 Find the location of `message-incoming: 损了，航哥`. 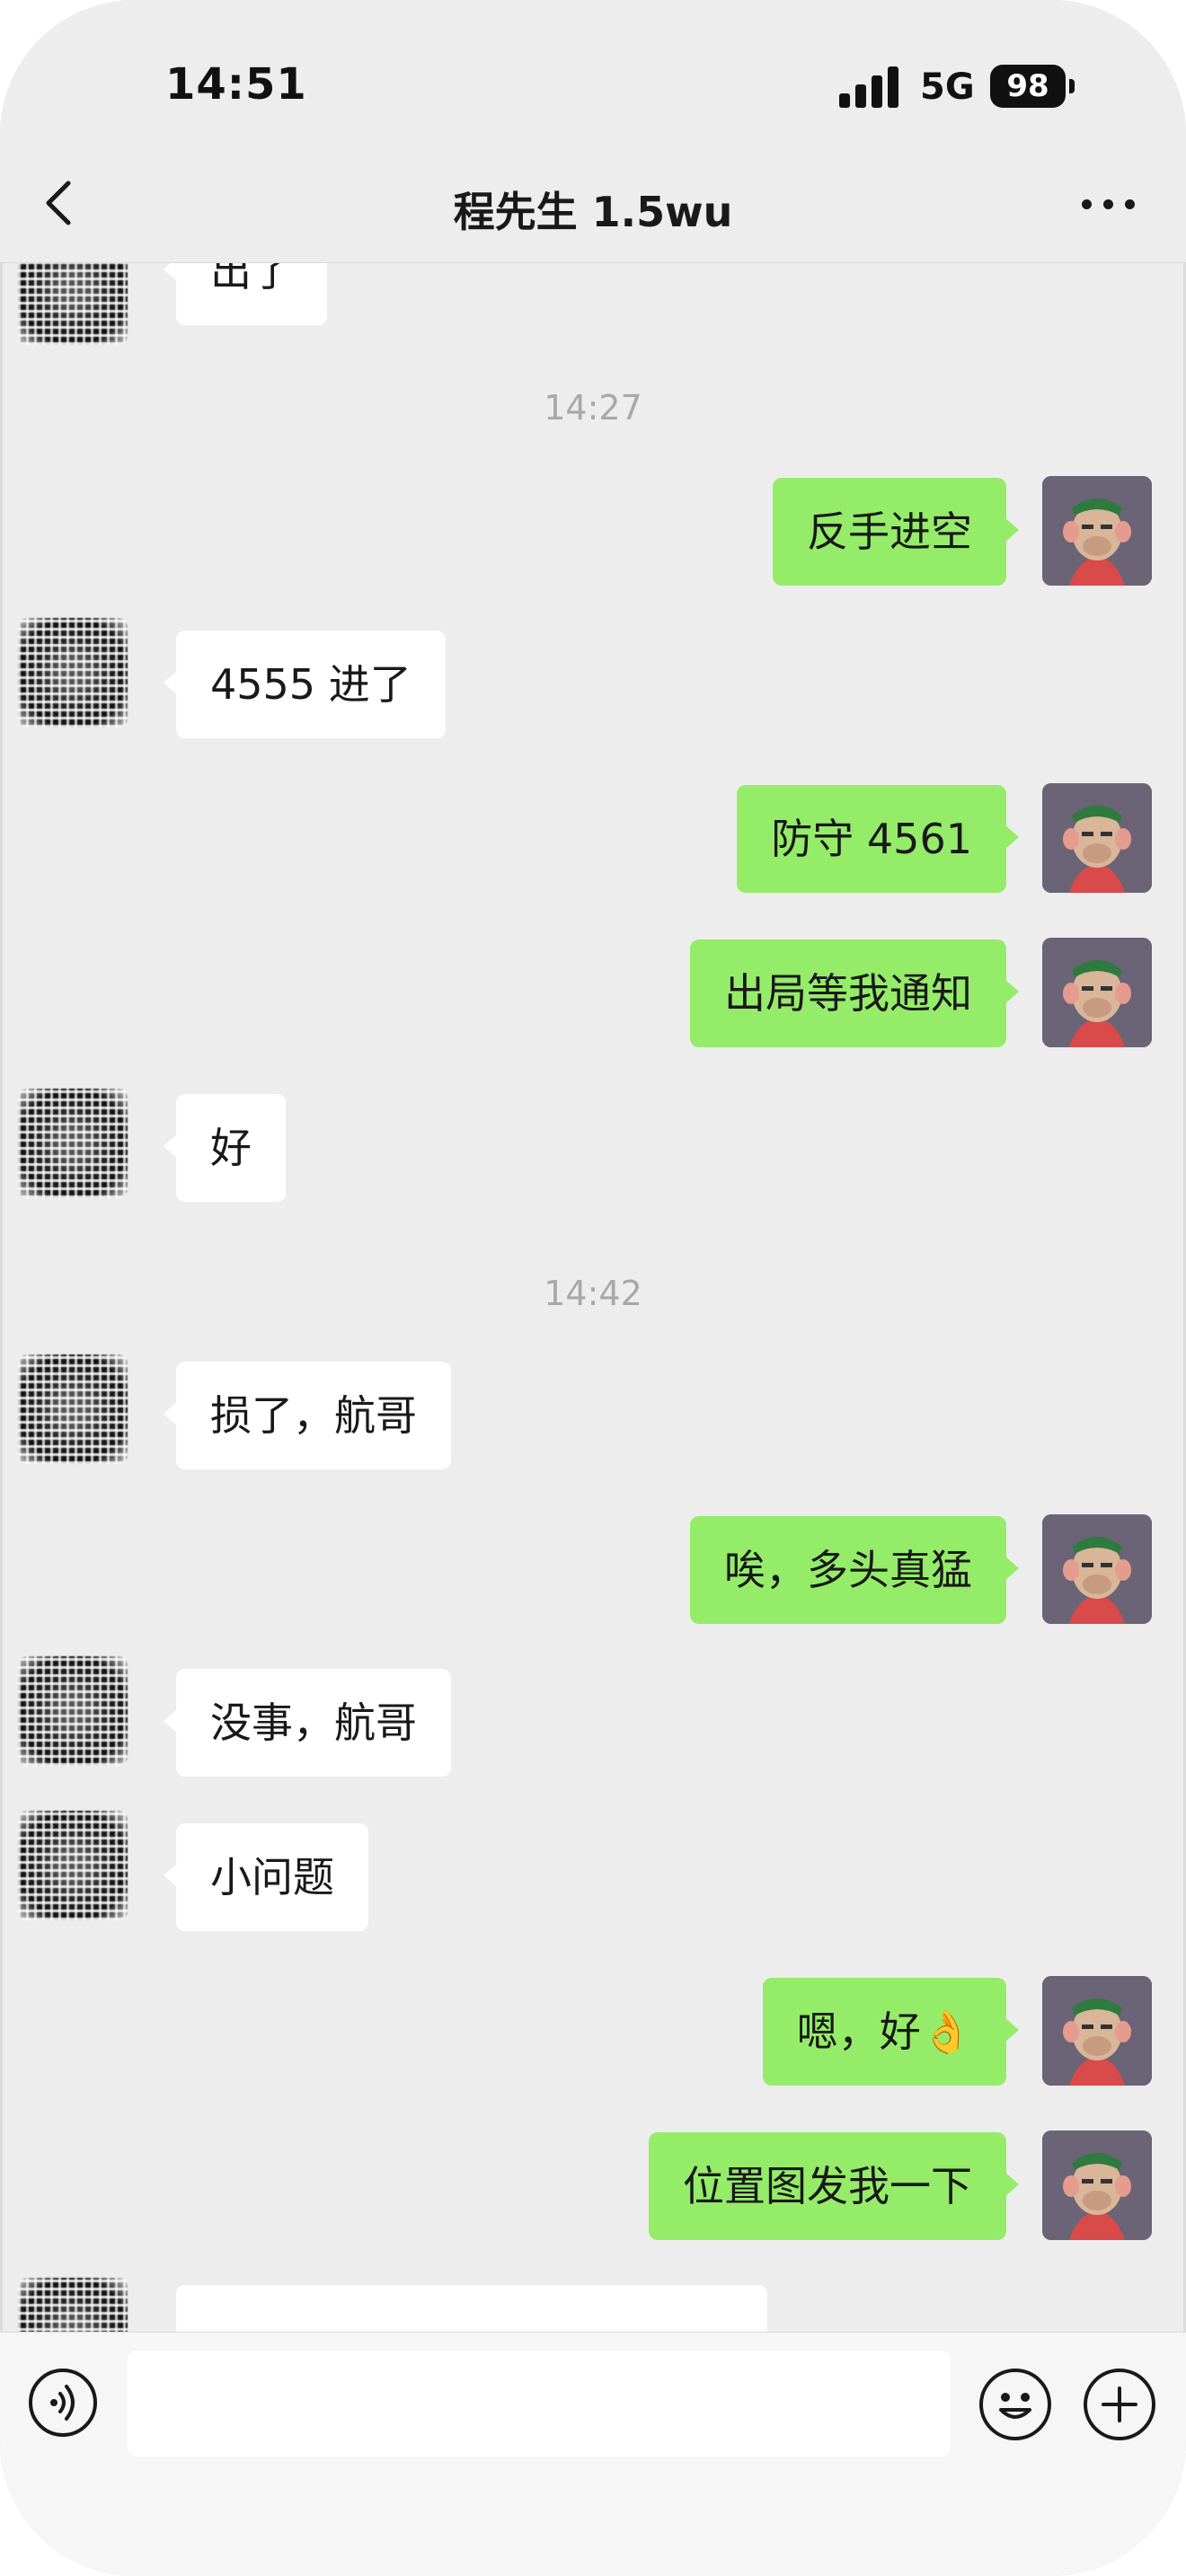

message-incoming: 损了，航哥 is located at coordinates (307, 1415).